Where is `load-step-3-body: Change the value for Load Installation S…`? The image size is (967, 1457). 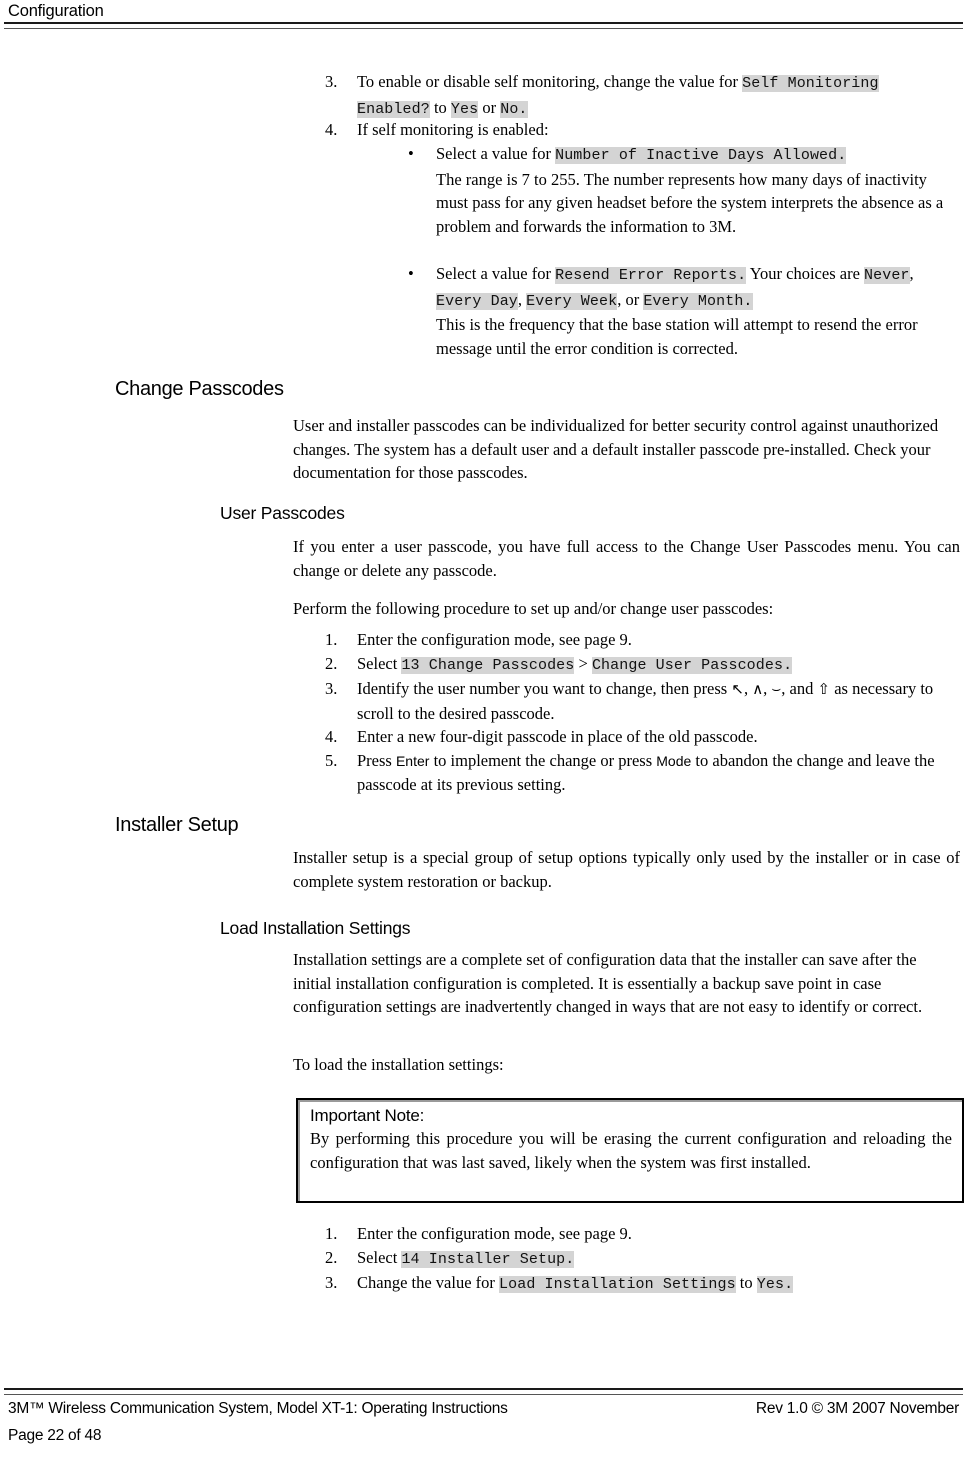
load-step-3-body: Change the value for Load Installation S… is located at coordinates (661, 1284).